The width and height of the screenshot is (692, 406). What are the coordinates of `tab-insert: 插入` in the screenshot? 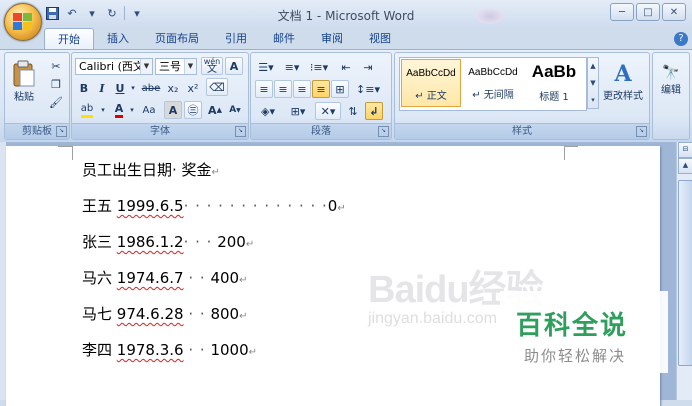 It's located at (118, 38).